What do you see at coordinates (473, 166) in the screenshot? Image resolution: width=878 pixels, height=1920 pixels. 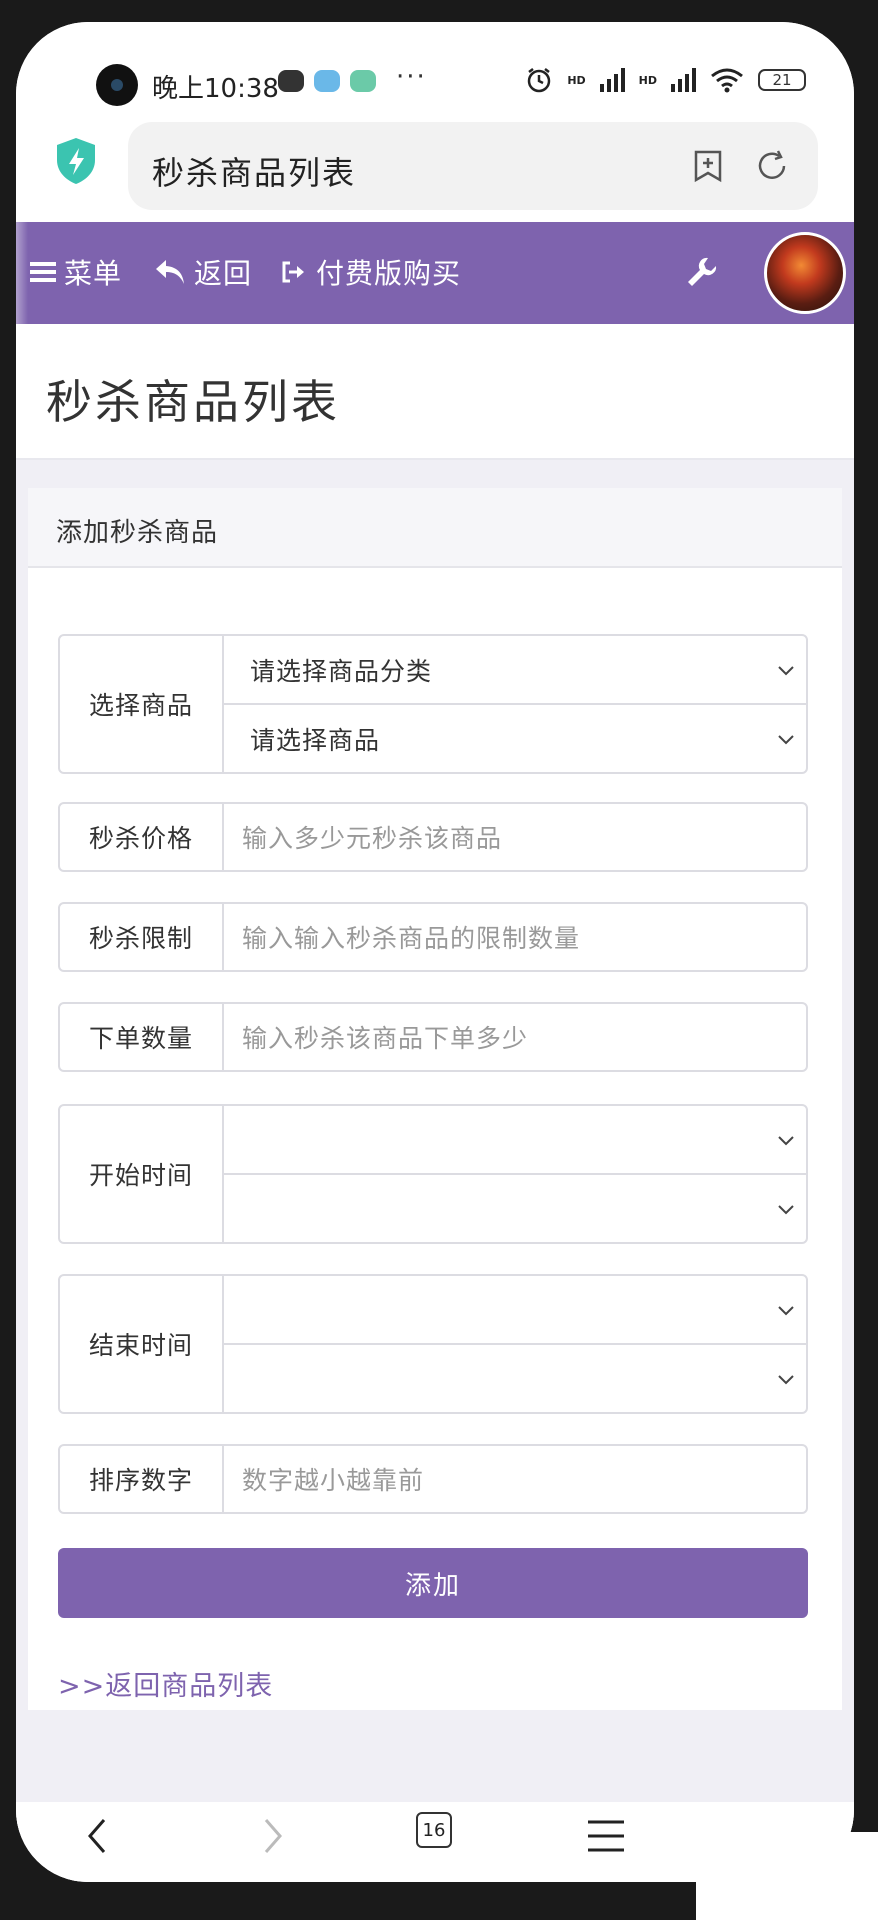 I see `address-bar: 秒杀商品列表` at bounding box center [473, 166].